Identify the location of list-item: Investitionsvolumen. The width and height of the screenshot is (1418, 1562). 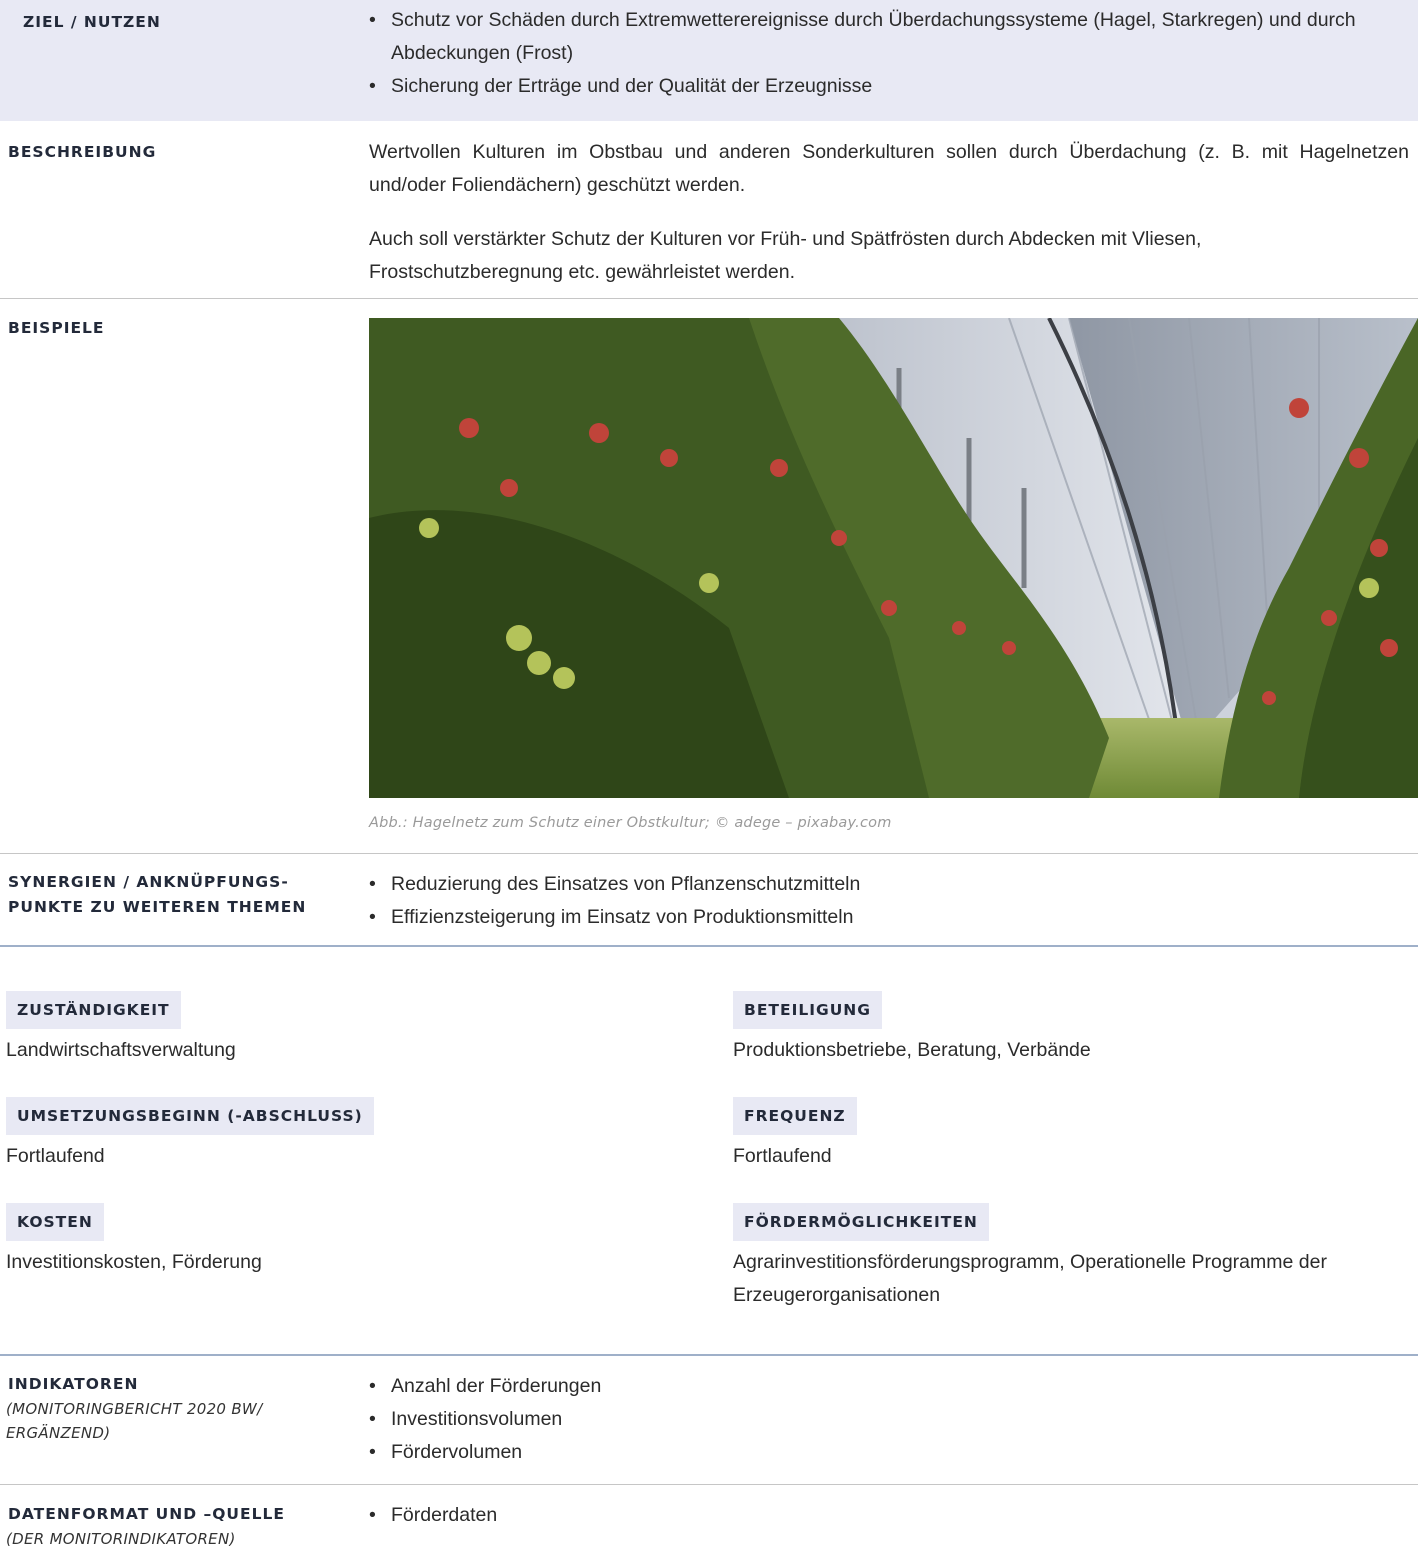
(884, 1419).